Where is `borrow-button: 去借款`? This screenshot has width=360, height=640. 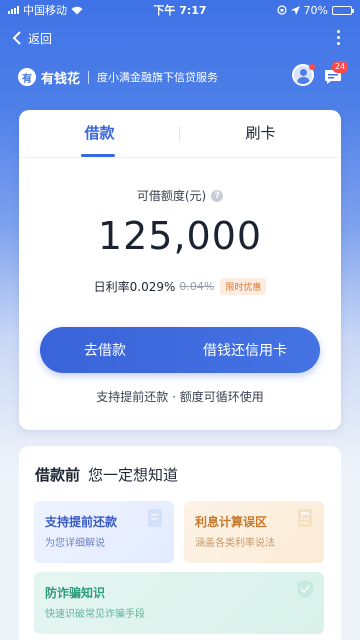 borrow-button: 去借款 is located at coordinates (105, 350).